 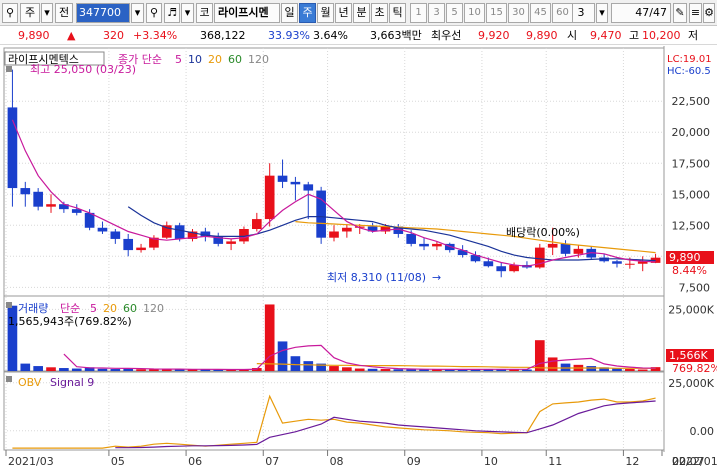 What do you see at coordinates (223, 35) in the screenshot?
I see `volume-value: 368,122` at bounding box center [223, 35].